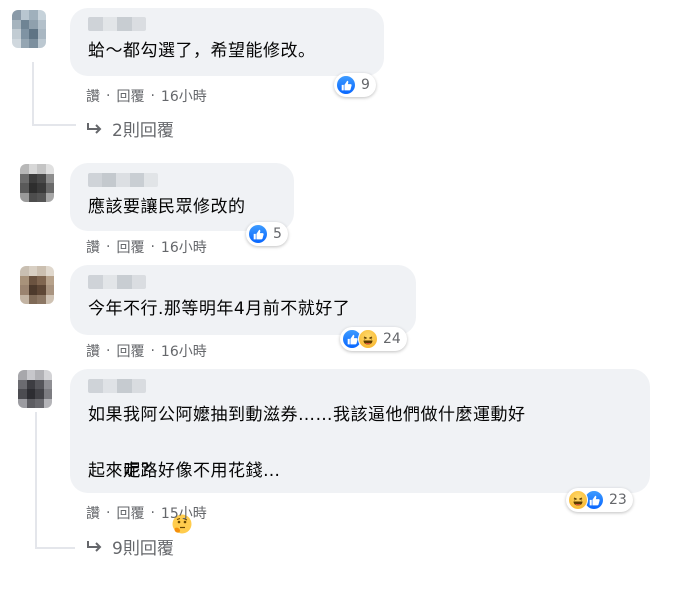 This screenshot has height=596, width=700. What do you see at coordinates (599, 500) in the screenshot?
I see `reaction-summary: 23` at bounding box center [599, 500].